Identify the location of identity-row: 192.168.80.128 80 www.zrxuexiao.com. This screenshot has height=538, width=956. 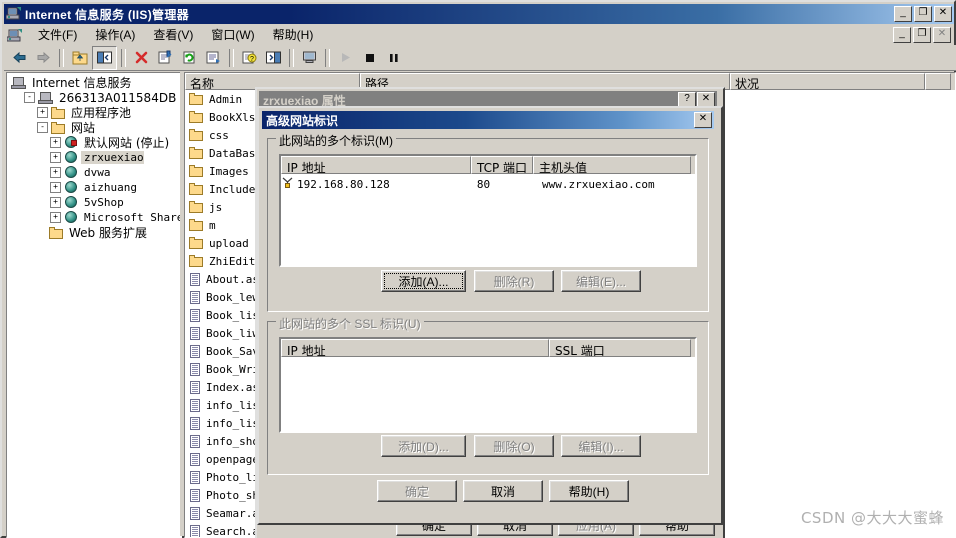
(488, 184).